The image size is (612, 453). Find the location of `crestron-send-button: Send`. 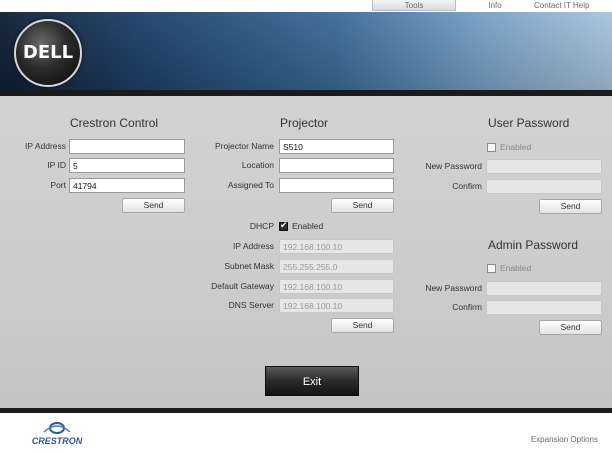

crestron-send-button: Send is located at coordinates (153, 205).